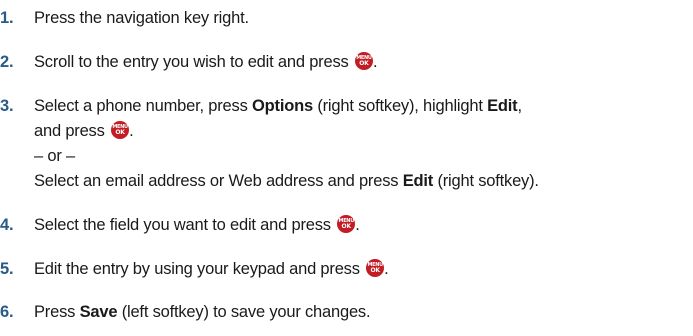 The image size is (693, 336). I want to click on save-softkey-label: Save, so click(98, 312).